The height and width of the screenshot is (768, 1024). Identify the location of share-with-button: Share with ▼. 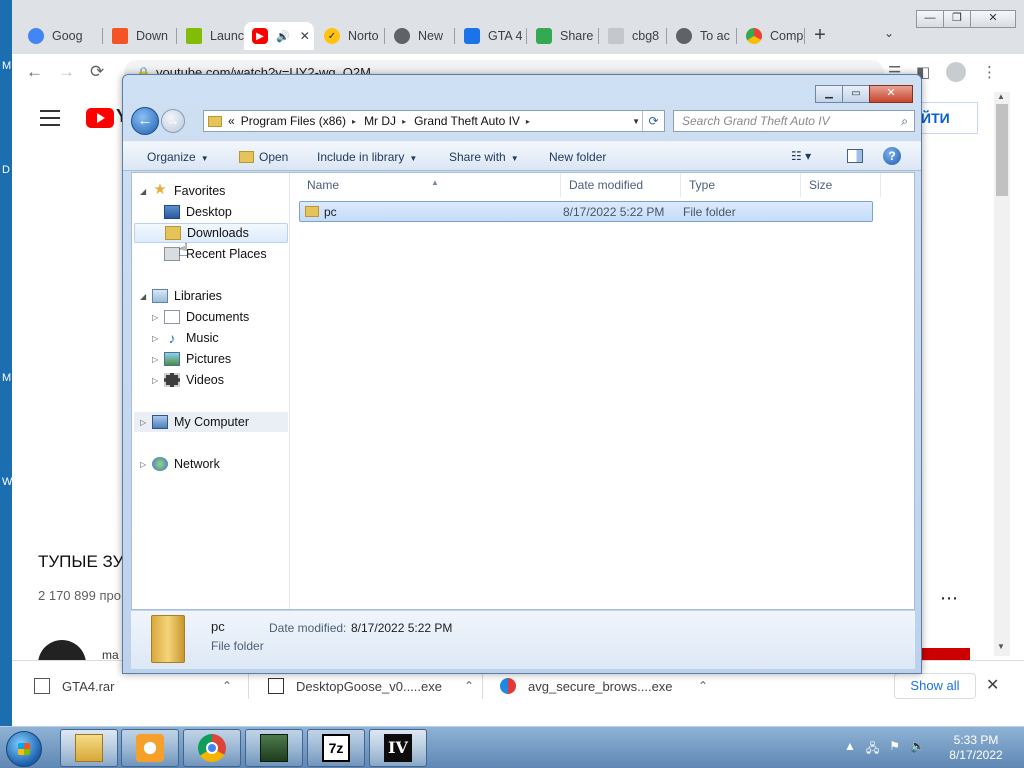
(484, 157).